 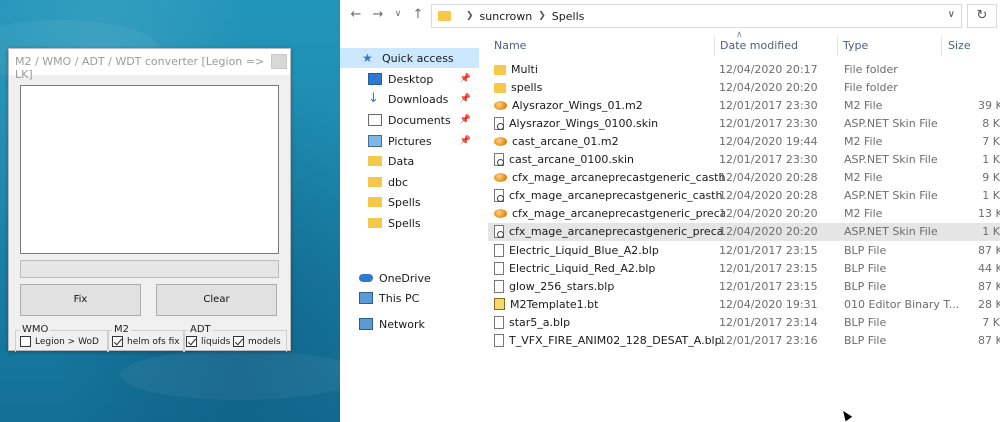 What do you see at coordinates (80, 300) in the screenshot?
I see `fix-button: Fix` at bounding box center [80, 300].